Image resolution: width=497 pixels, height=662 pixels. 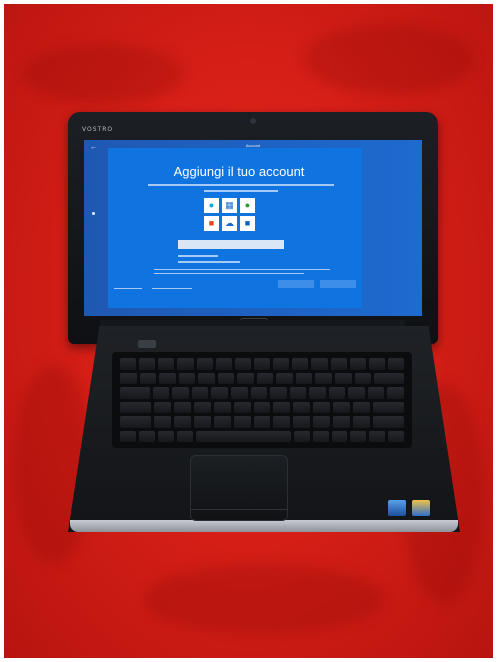 What do you see at coordinates (396, 436) in the screenshot?
I see `arrow-right-key` at bounding box center [396, 436].